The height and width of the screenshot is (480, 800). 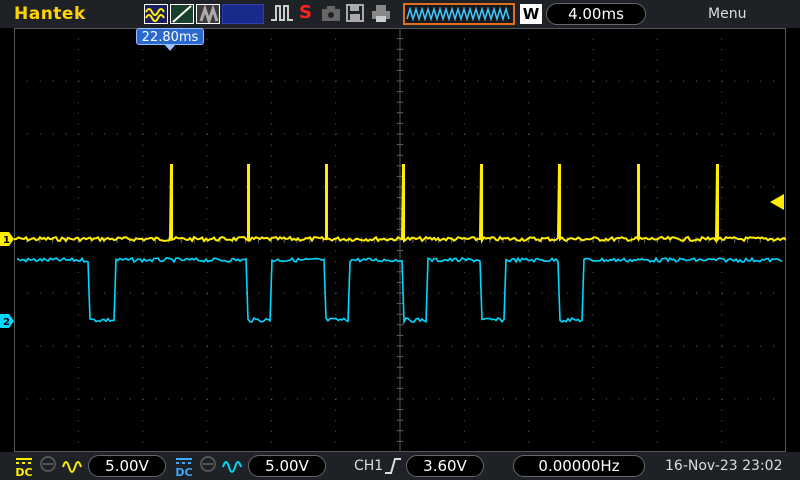 What do you see at coordinates (400, 14) in the screenshot?
I see `top-toolbar: Hantek S W 4.00ms Menu` at bounding box center [400, 14].